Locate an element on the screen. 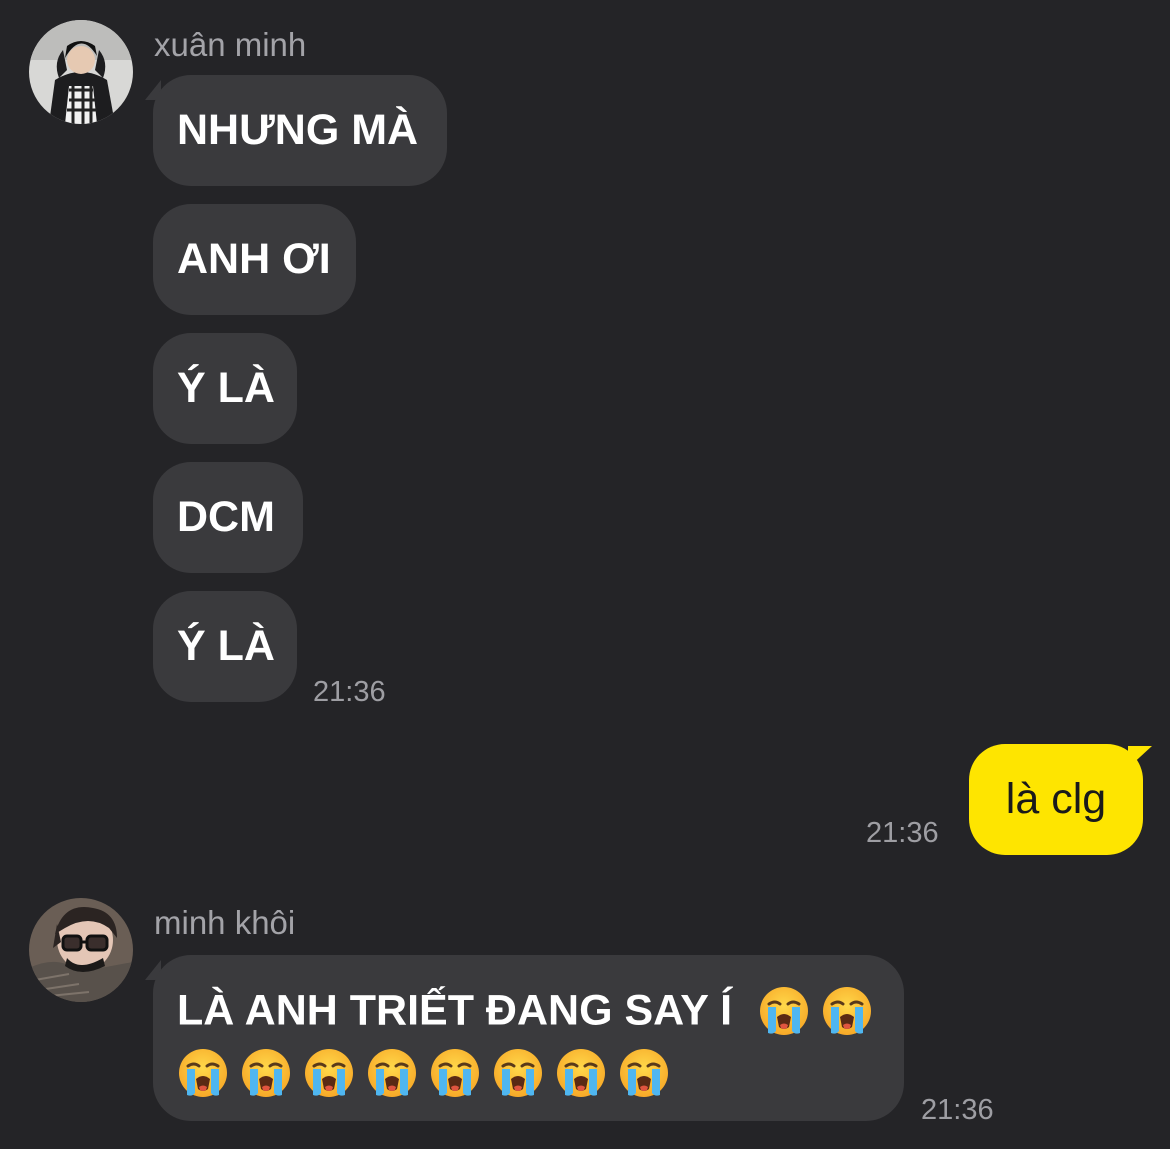 The image size is (1170, 1149). sender-name: minh khôi is located at coordinates (225, 922).